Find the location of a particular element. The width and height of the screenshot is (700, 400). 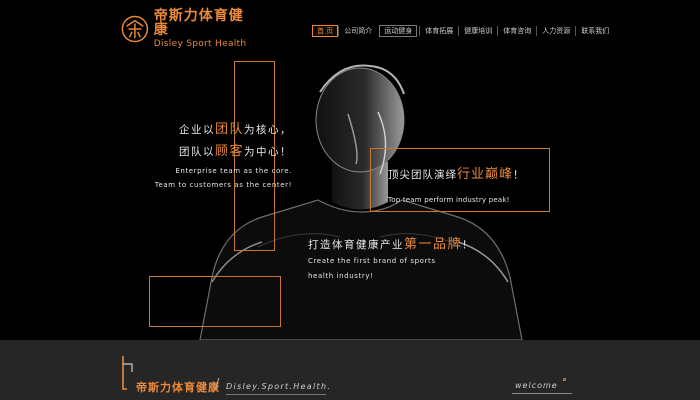

nav-item-contact: 联系我们 is located at coordinates (594, 31).